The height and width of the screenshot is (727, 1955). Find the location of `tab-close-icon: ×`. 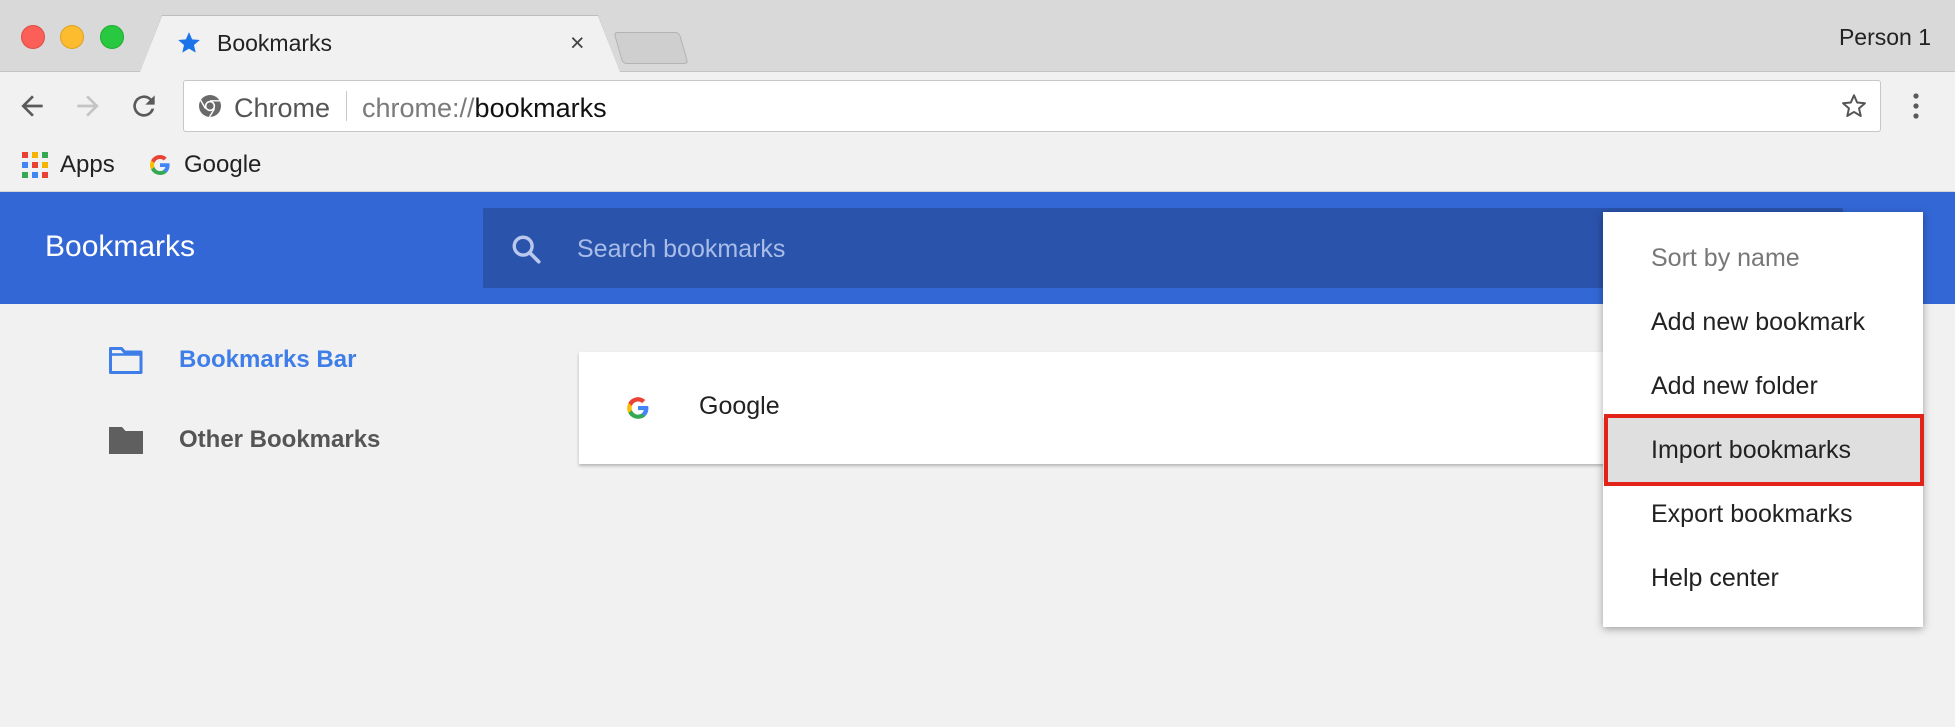

tab-close-icon: × is located at coordinates (577, 43).